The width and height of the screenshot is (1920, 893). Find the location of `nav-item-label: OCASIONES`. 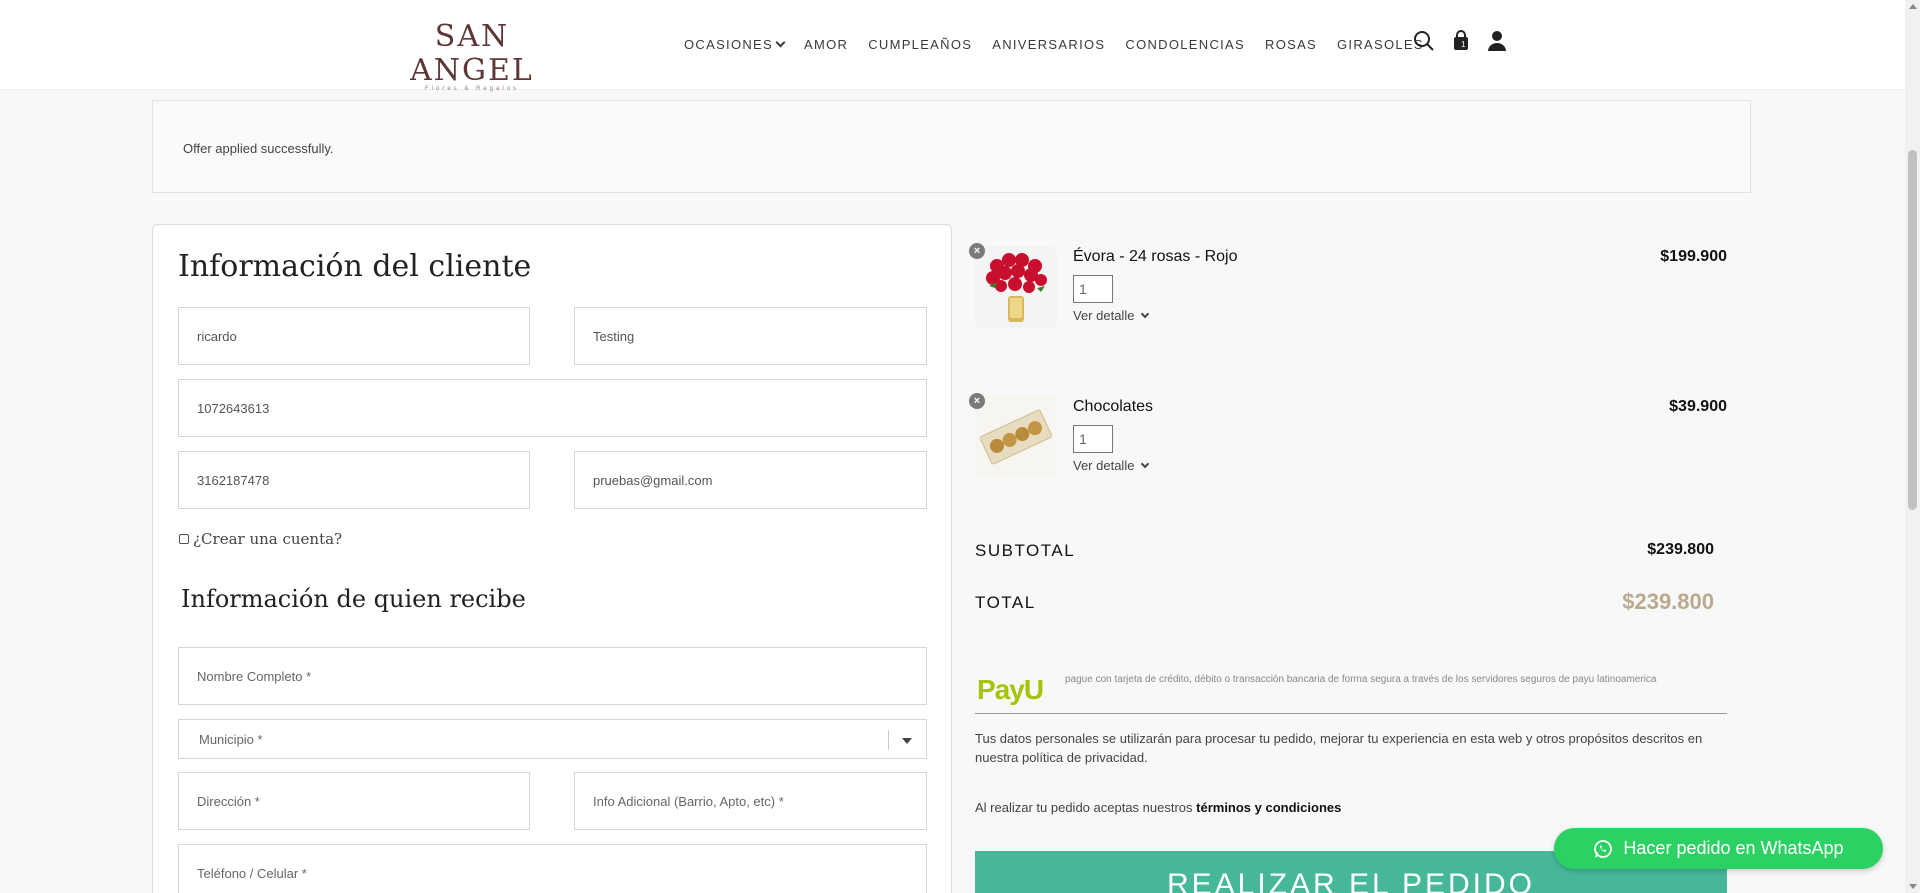

nav-item-label: OCASIONES is located at coordinates (728, 44).